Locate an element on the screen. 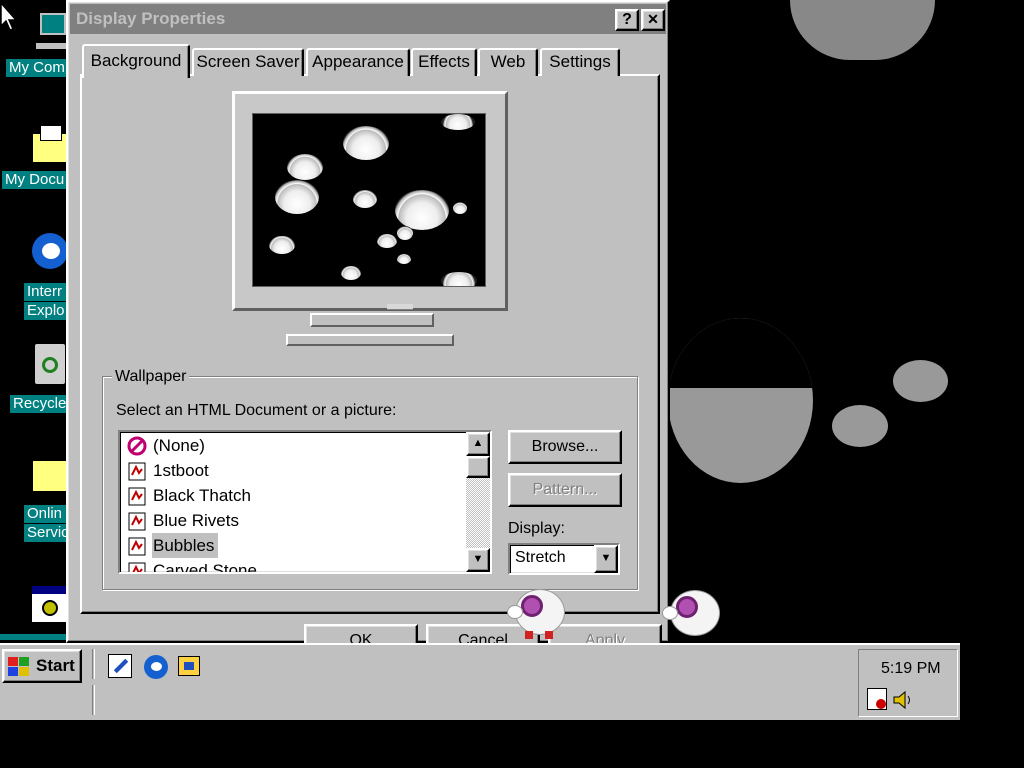 Image resolution: width=1024 pixels, height=768 pixels. desktop-icon-recycle-bin: Recycle is located at coordinates (35, 377).